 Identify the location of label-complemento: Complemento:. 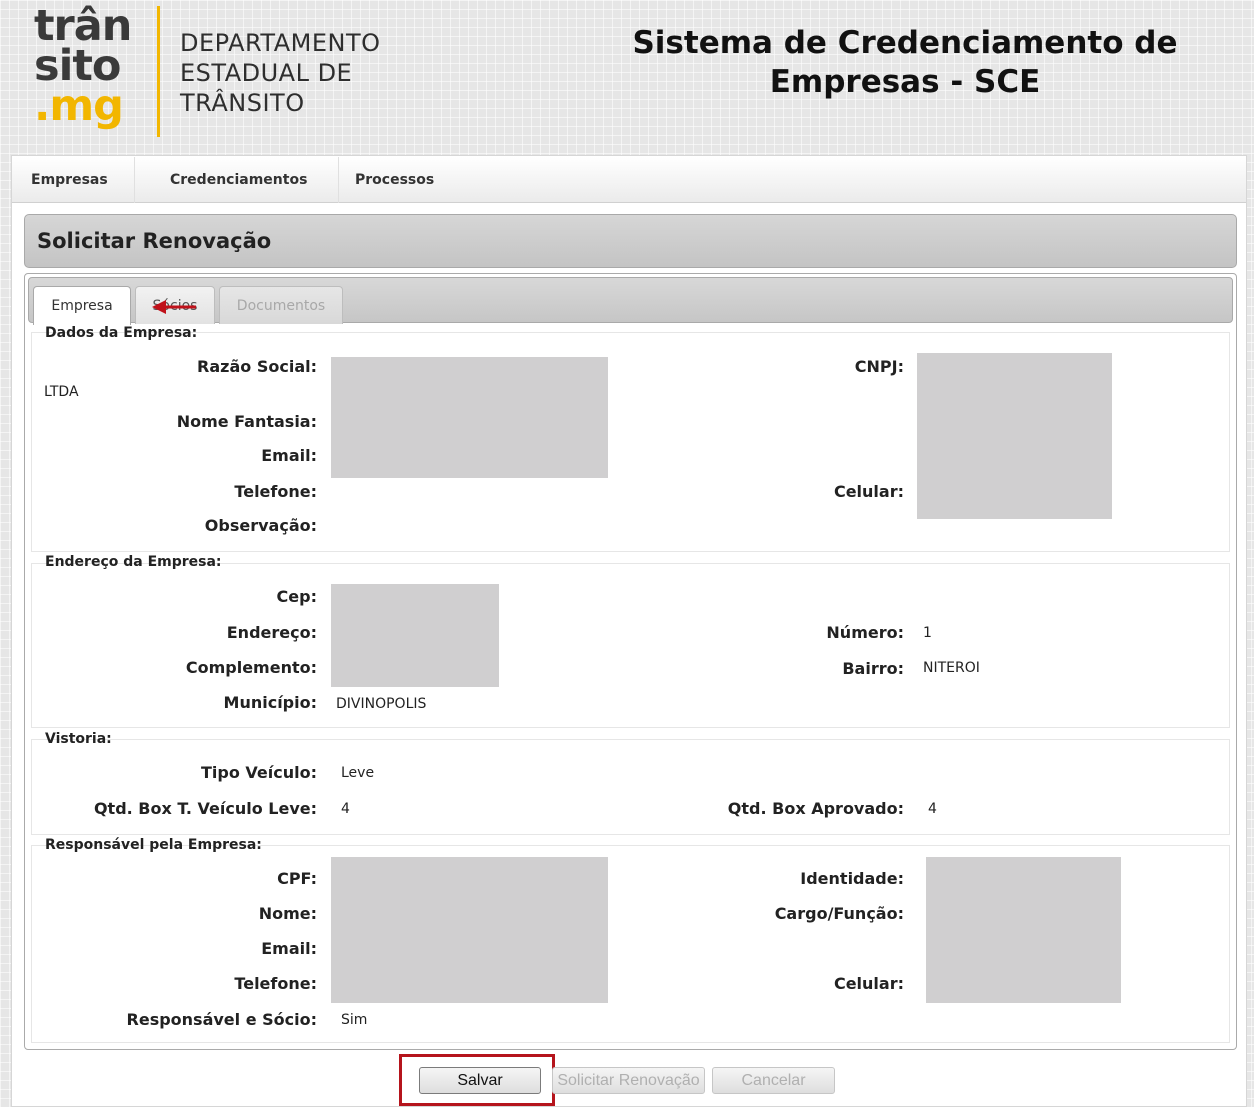
(251, 667).